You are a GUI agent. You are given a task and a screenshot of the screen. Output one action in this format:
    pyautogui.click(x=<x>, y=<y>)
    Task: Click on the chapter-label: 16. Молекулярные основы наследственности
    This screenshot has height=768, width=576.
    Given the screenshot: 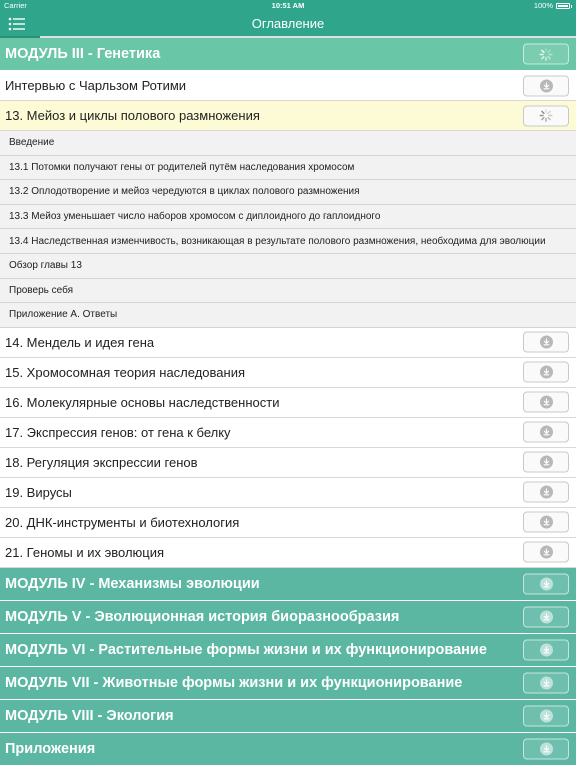 What is the action you would take?
    pyautogui.click(x=142, y=402)
    